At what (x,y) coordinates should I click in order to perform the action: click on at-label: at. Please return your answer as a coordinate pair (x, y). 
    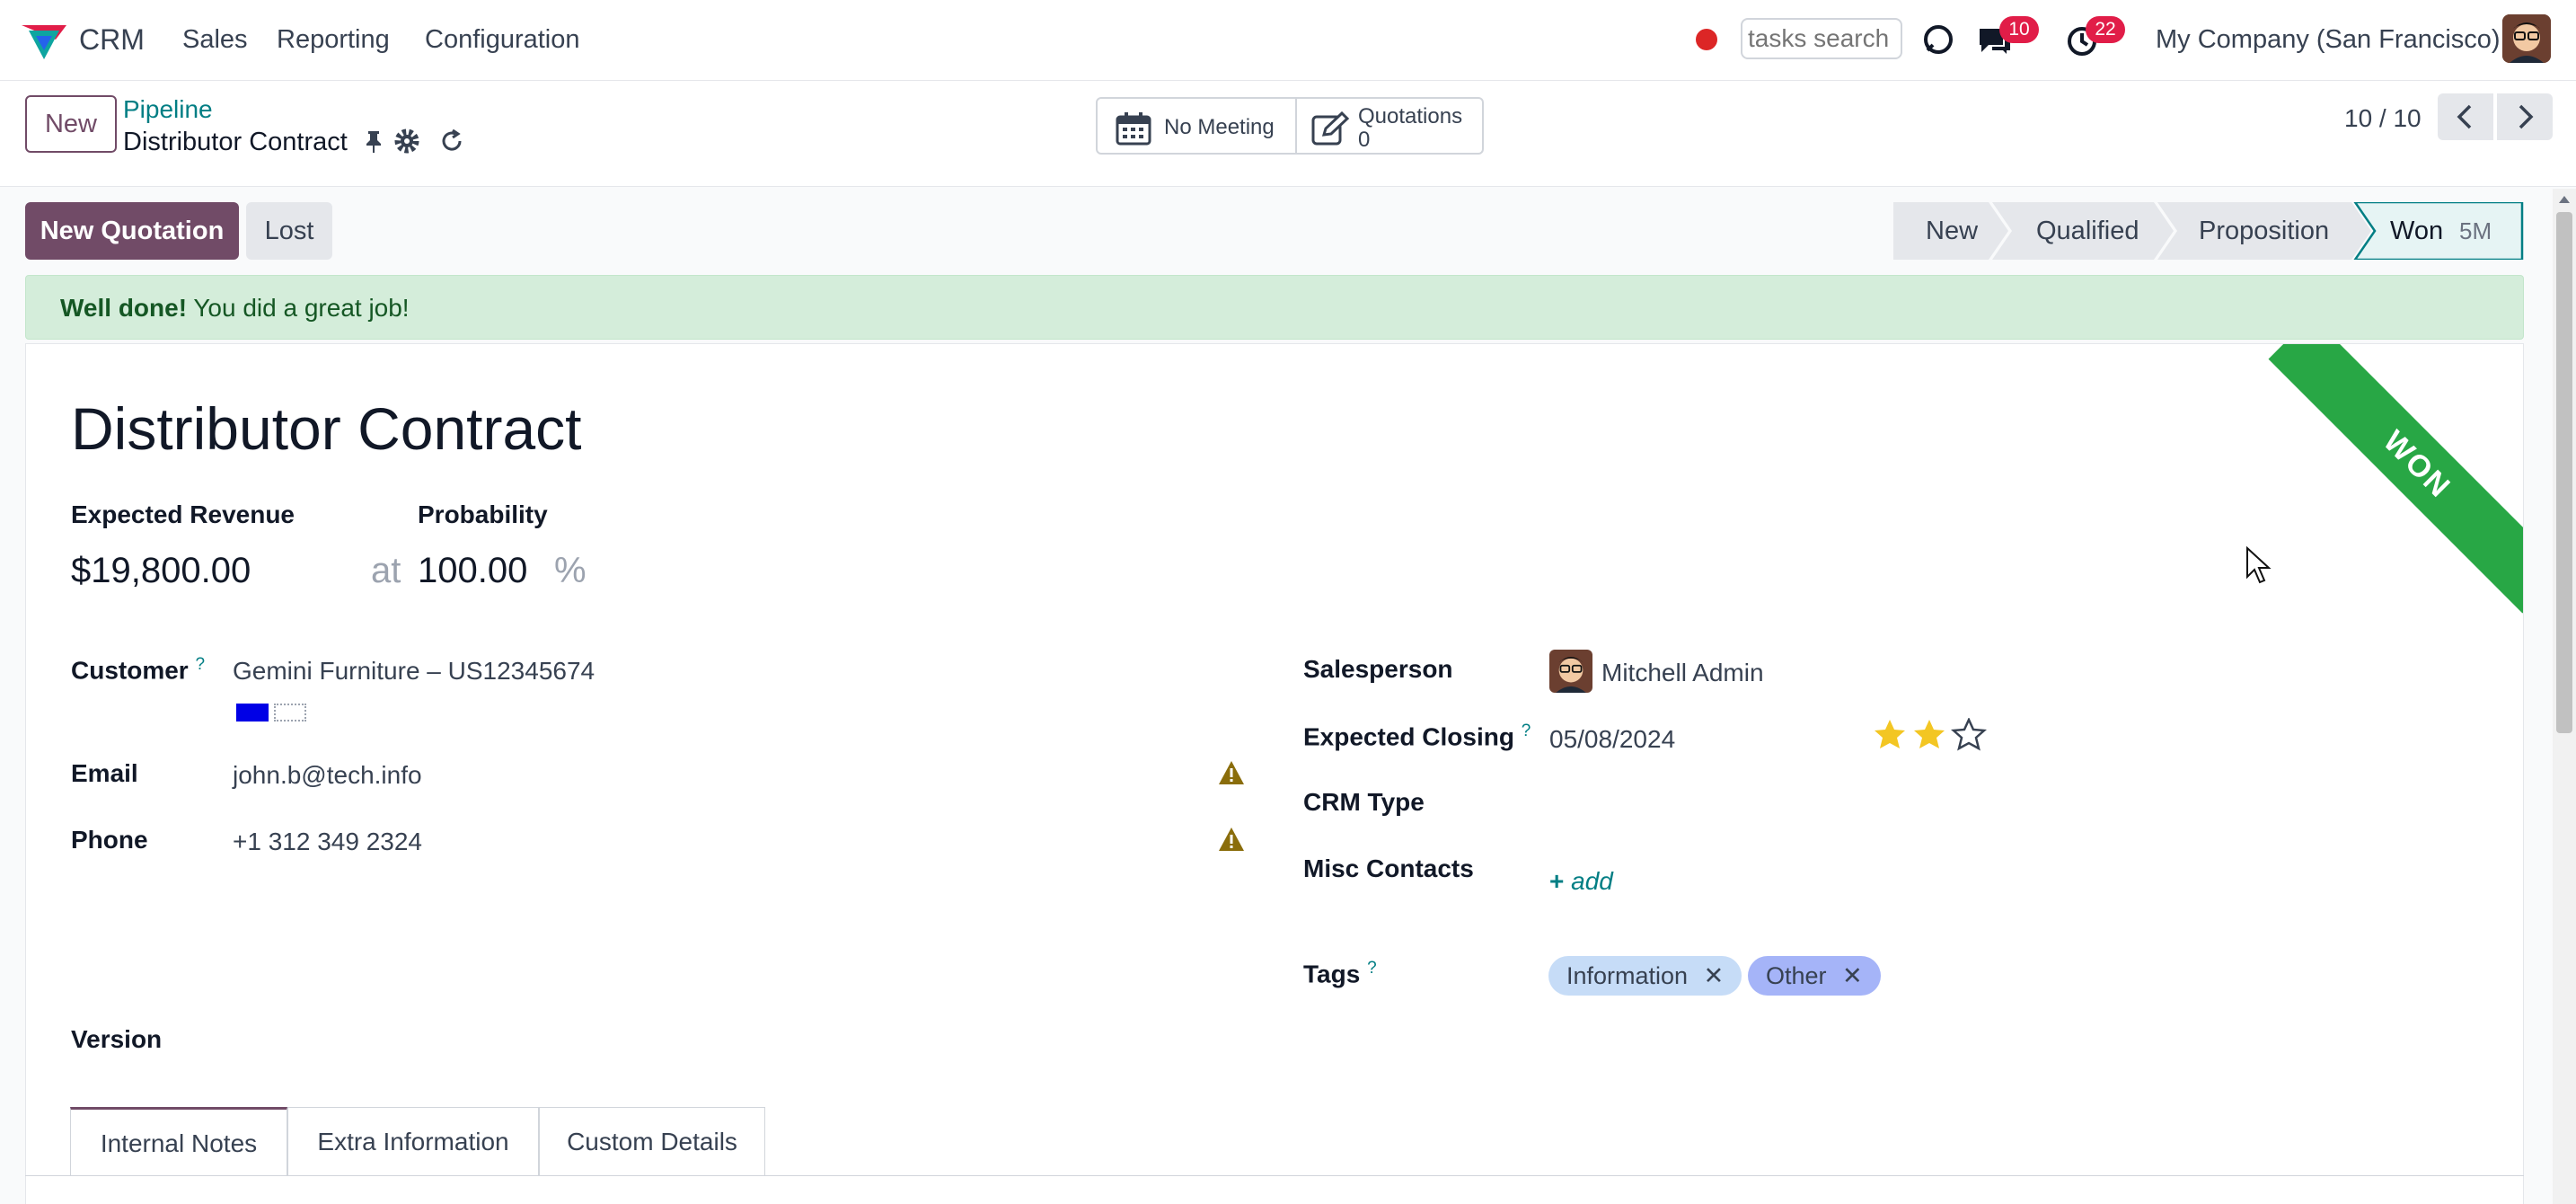
    Looking at the image, I should click on (386, 570).